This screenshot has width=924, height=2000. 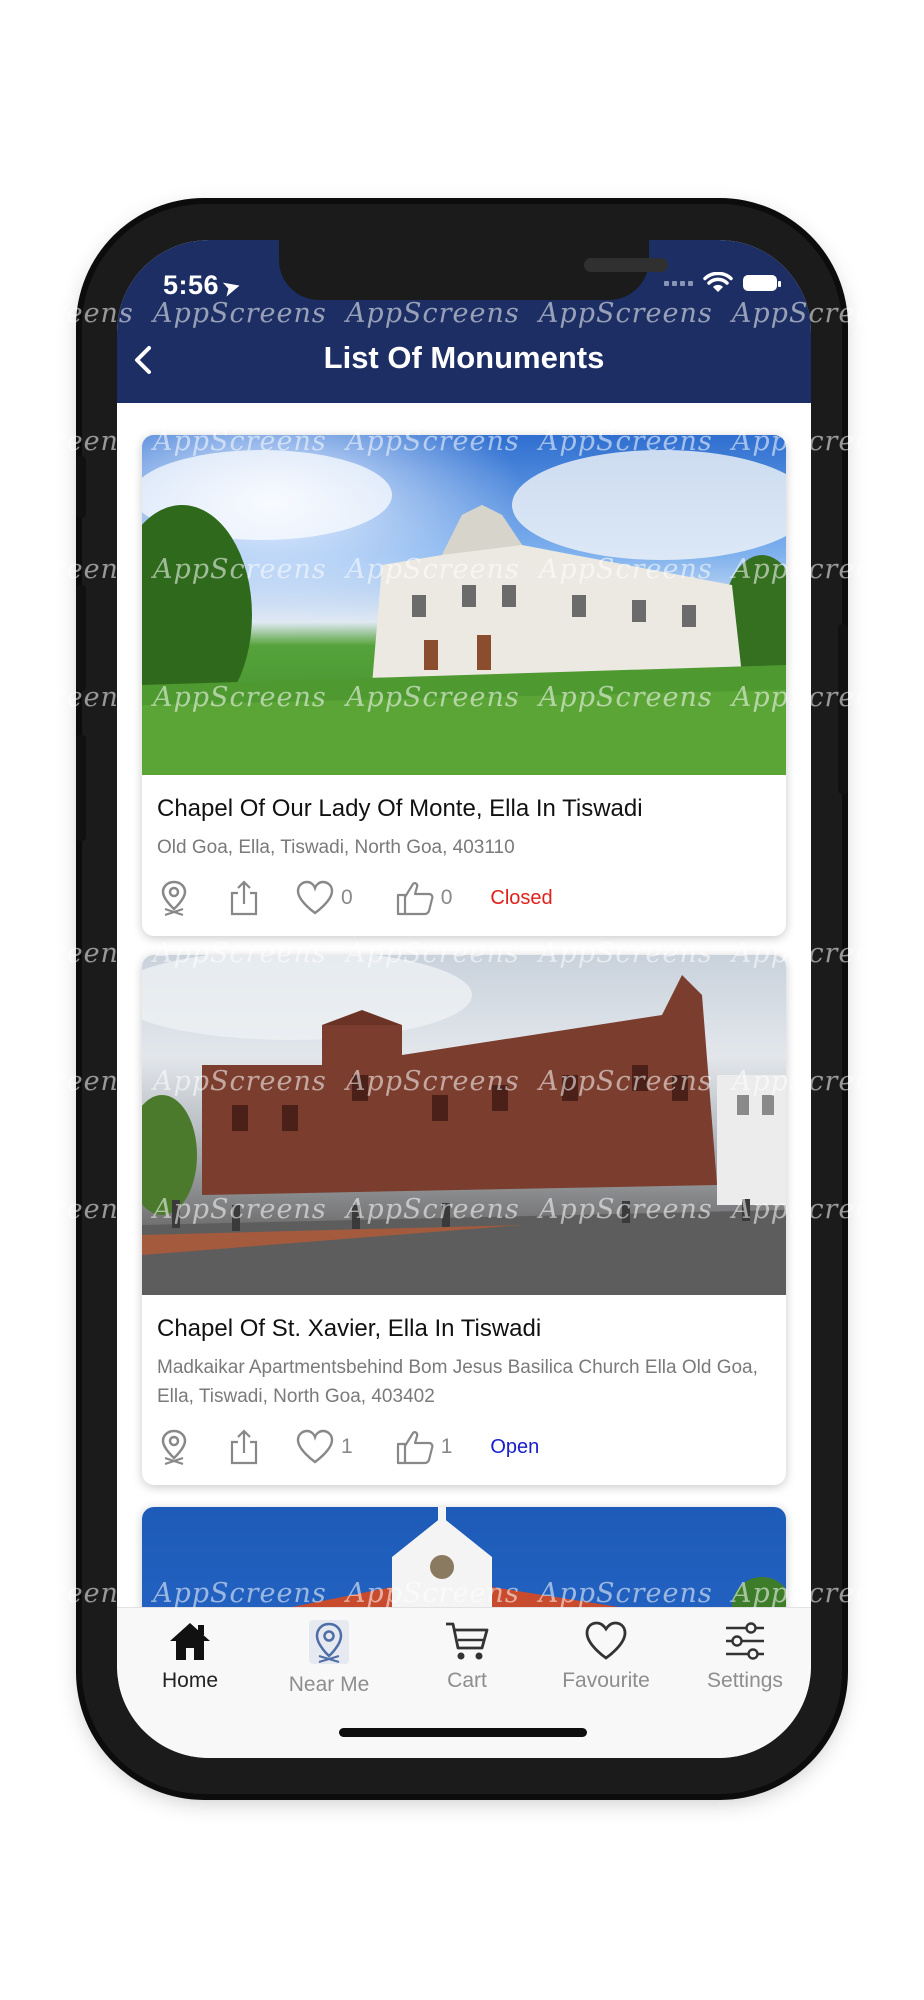 I want to click on tab-favourite: Favourite, so click(x=606, y=1656).